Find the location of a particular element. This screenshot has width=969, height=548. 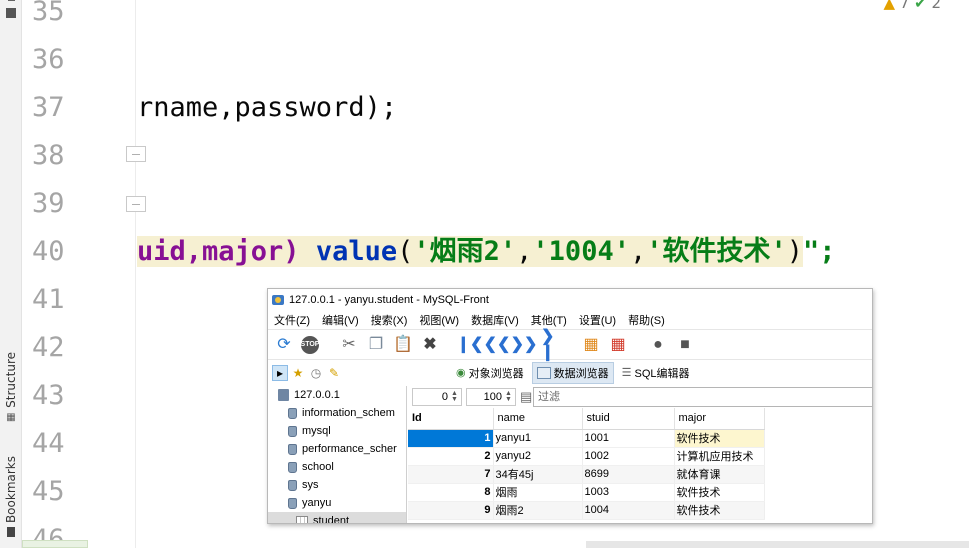

code-line-40: uid,major) value('烟雨2','1004','软件技术')"; is located at coordinates (486, 252).